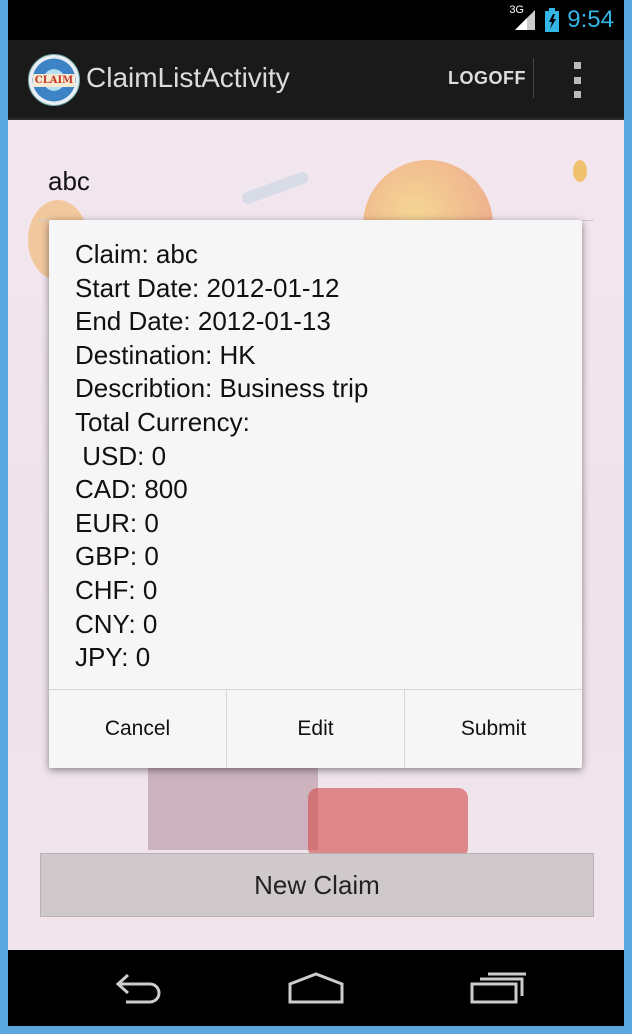 This screenshot has height=1034, width=632. I want to click on dialog-line-gbp: GBP: 0, so click(117, 556).